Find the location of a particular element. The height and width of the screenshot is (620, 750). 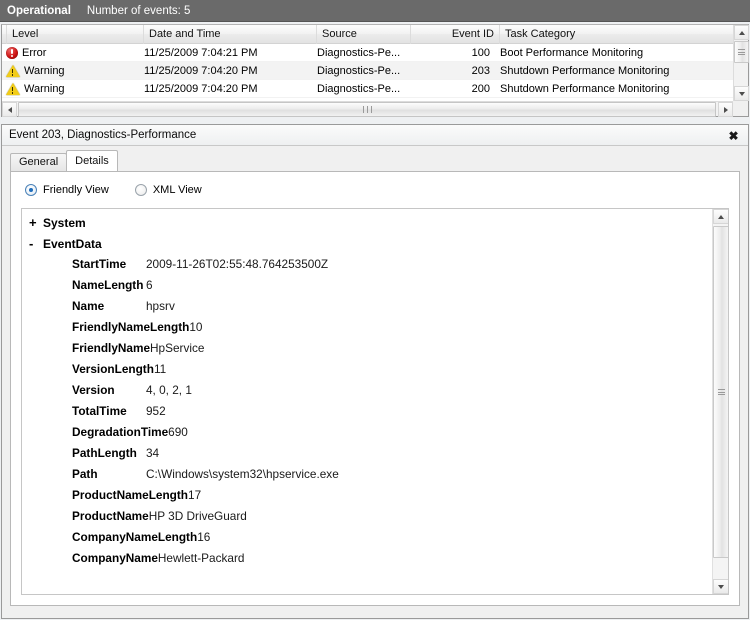

tab-details: Details is located at coordinates (92, 160).